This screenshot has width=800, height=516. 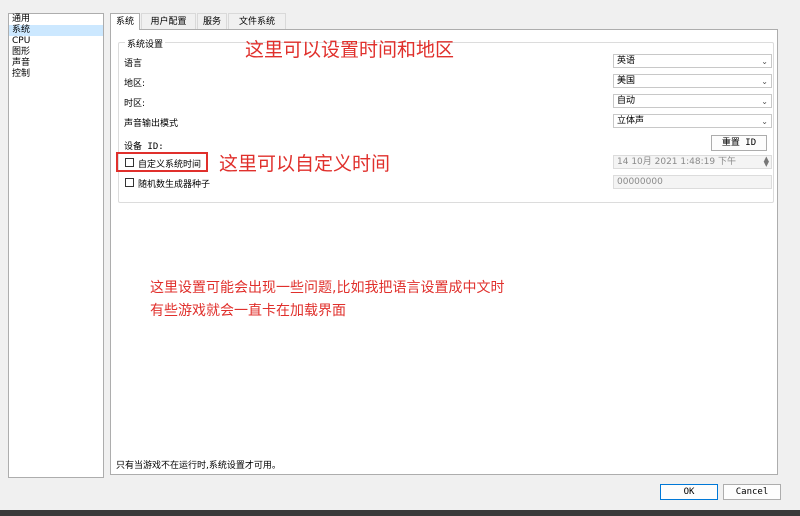 What do you see at coordinates (198, 466) in the screenshot?
I see `footer-note: 只有当游戏不在运行时,系统设置才可用。` at bounding box center [198, 466].